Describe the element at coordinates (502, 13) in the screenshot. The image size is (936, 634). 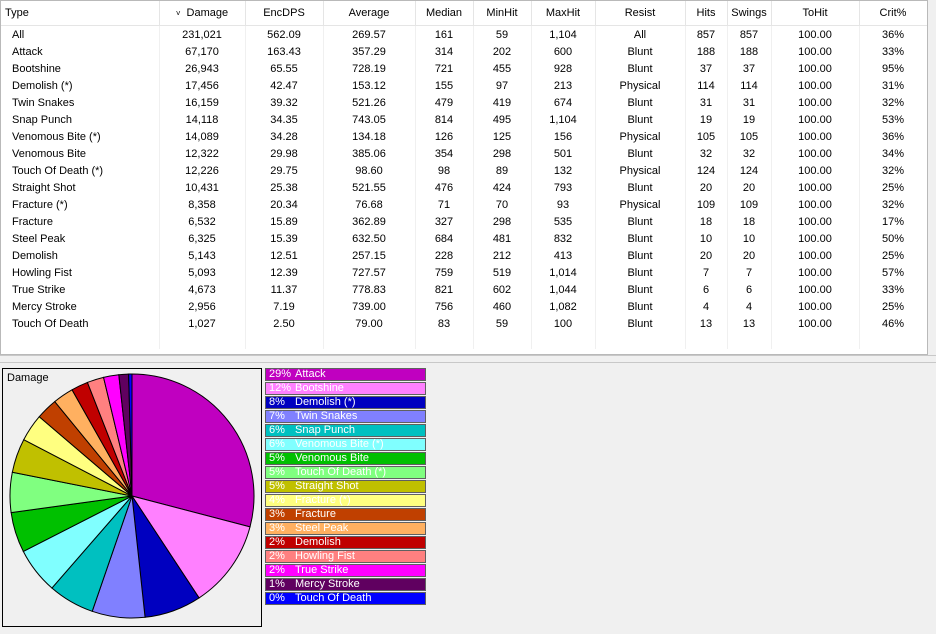
I see `column-header-minhit: MinHit` at that location.